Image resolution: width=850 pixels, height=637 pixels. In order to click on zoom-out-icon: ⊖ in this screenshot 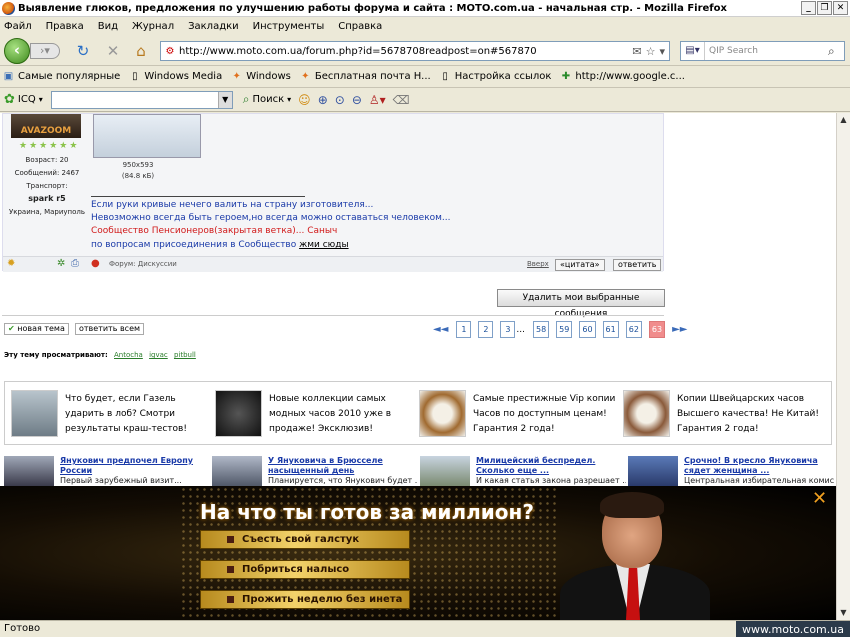, I will do `click(357, 100)`.